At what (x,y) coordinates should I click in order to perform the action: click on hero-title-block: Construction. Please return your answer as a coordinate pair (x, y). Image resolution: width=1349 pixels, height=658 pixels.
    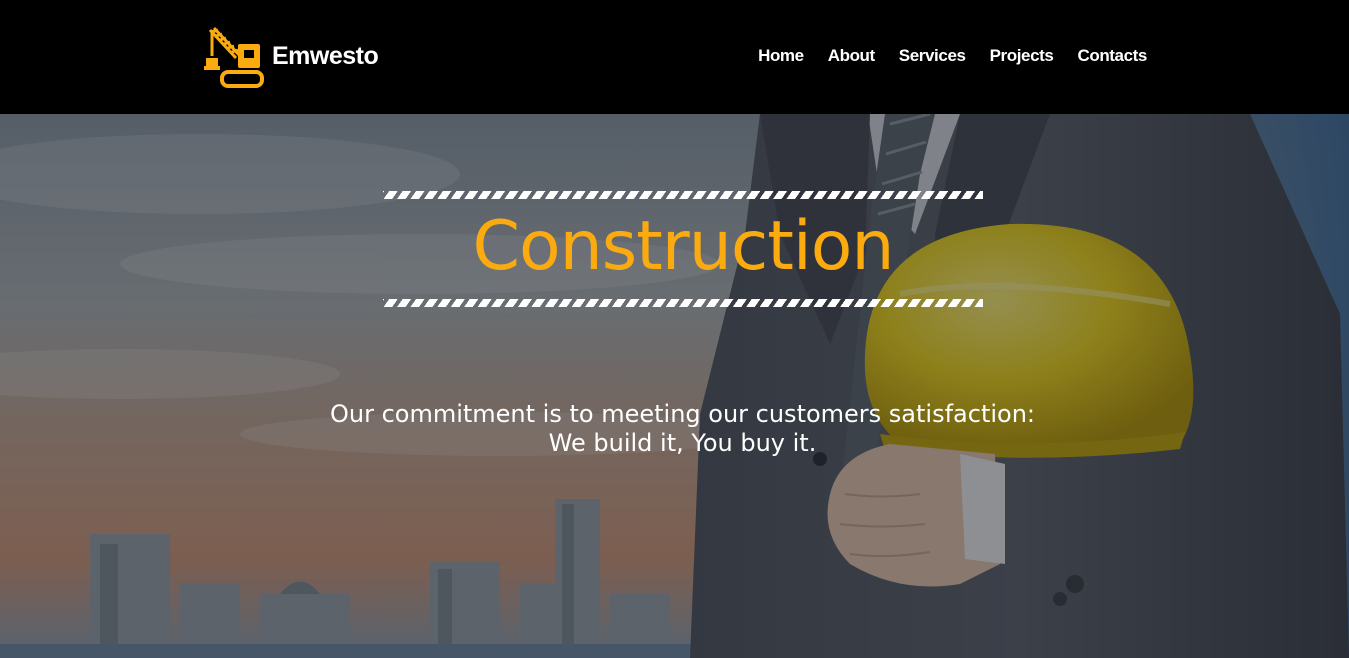
    Looking at the image, I should click on (683, 249).